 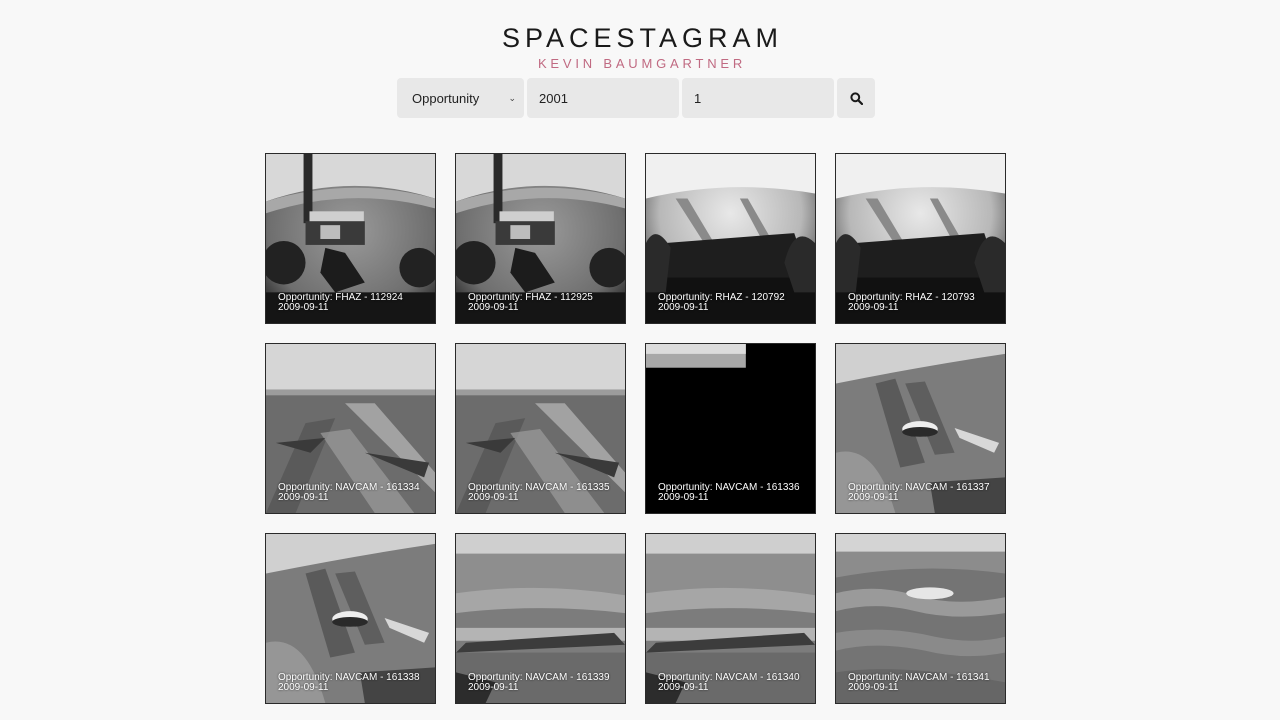 I want to click on photo-card: Opportunity: NAVCAM - 161334 2009-09-11, so click(x=350, y=428).